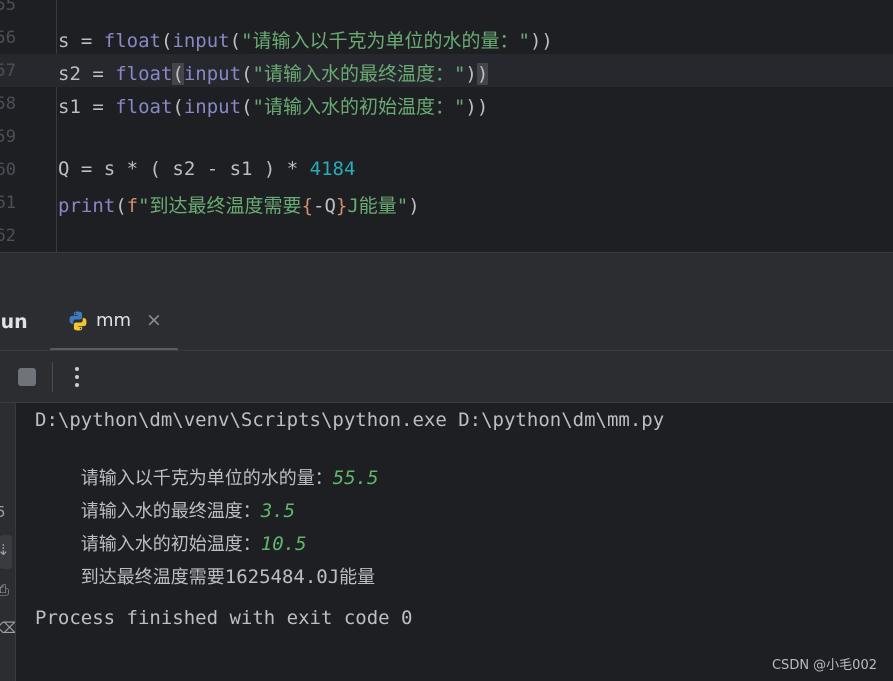  Describe the element at coordinates (446, 272) in the screenshot. I see `panel-splitter` at that location.